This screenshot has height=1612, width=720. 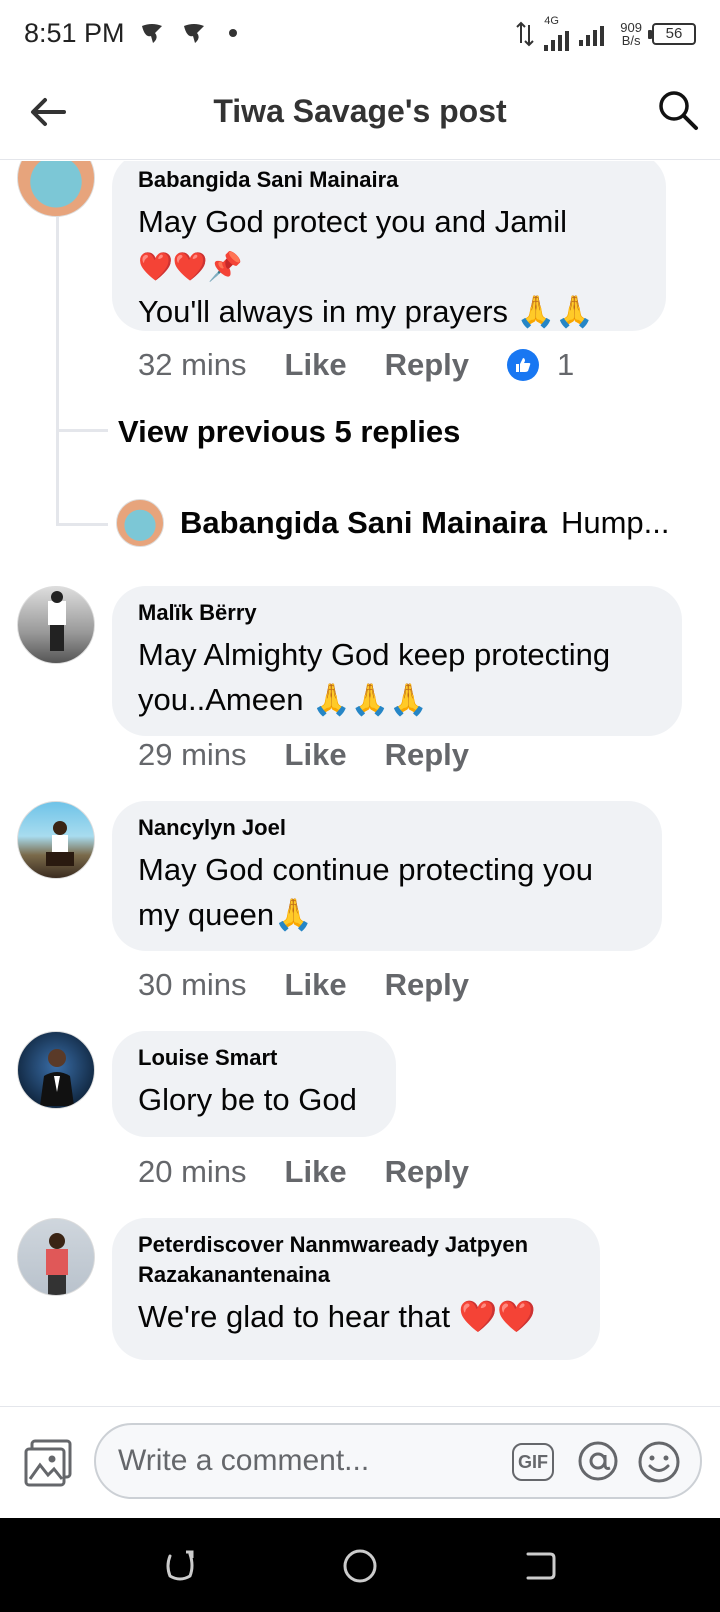 I want to click on page-title: Tiwa Savage's post, so click(x=360, y=111).